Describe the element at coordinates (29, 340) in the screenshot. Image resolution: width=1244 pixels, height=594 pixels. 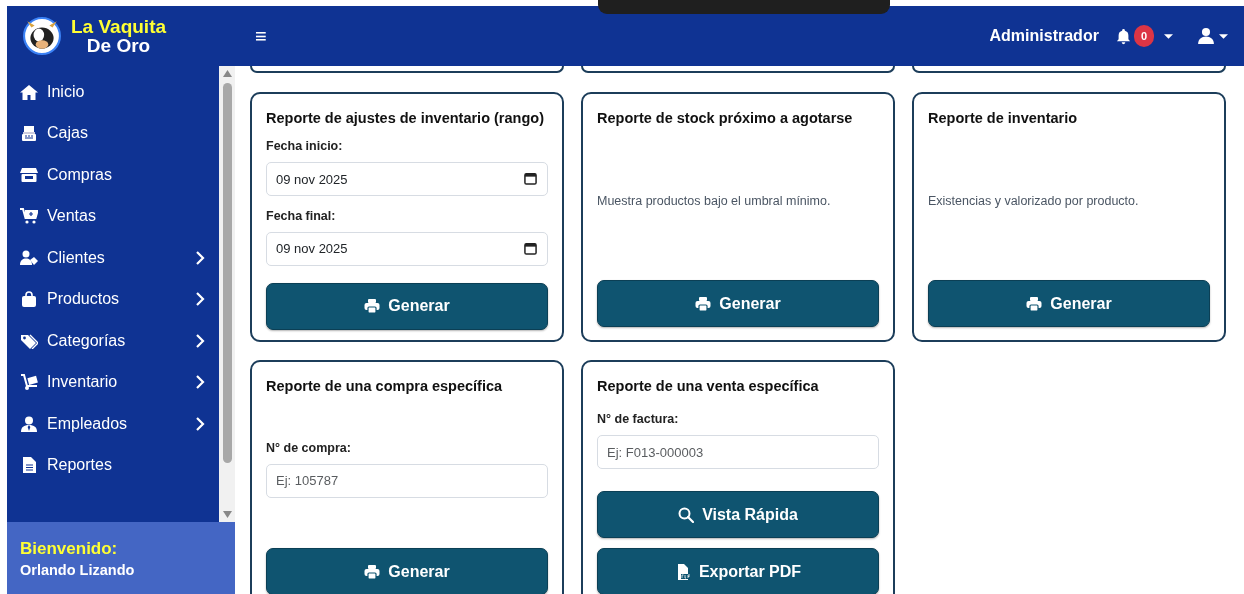
I see `tags-icon` at that location.